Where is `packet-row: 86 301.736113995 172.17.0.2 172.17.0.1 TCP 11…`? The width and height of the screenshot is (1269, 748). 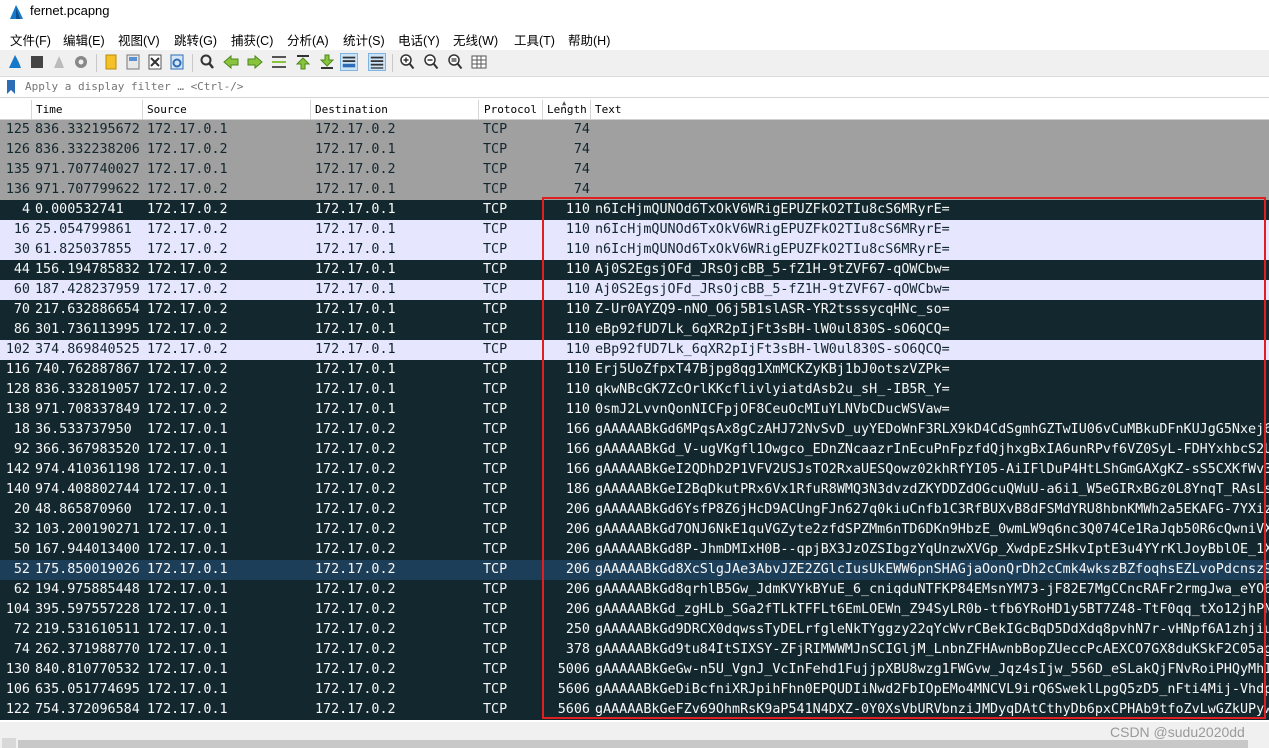
packet-row: 86 301.736113995 172.17.0.2 172.17.0.1 TCP 11… is located at coordinates (634, 330).